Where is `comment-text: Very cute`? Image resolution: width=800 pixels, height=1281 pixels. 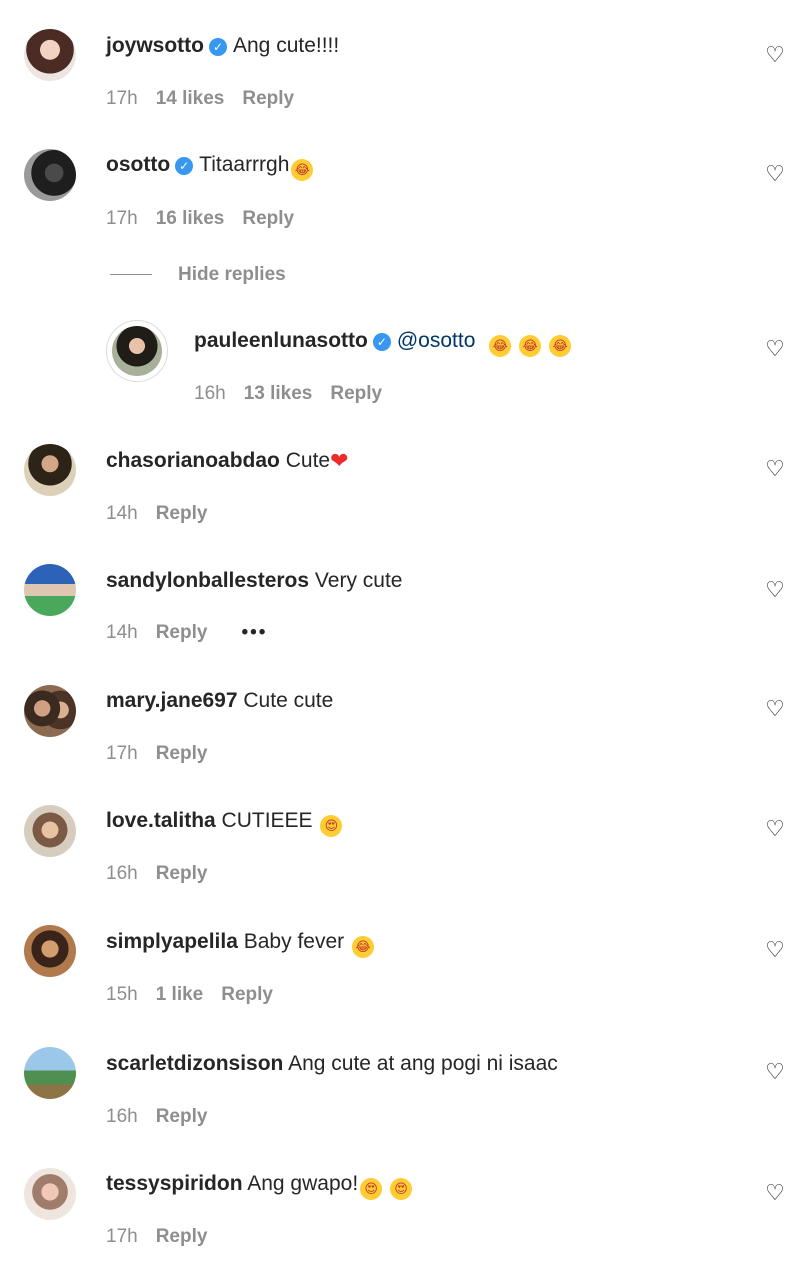 comment-text: Very cute is located at coordinates (358, 580).